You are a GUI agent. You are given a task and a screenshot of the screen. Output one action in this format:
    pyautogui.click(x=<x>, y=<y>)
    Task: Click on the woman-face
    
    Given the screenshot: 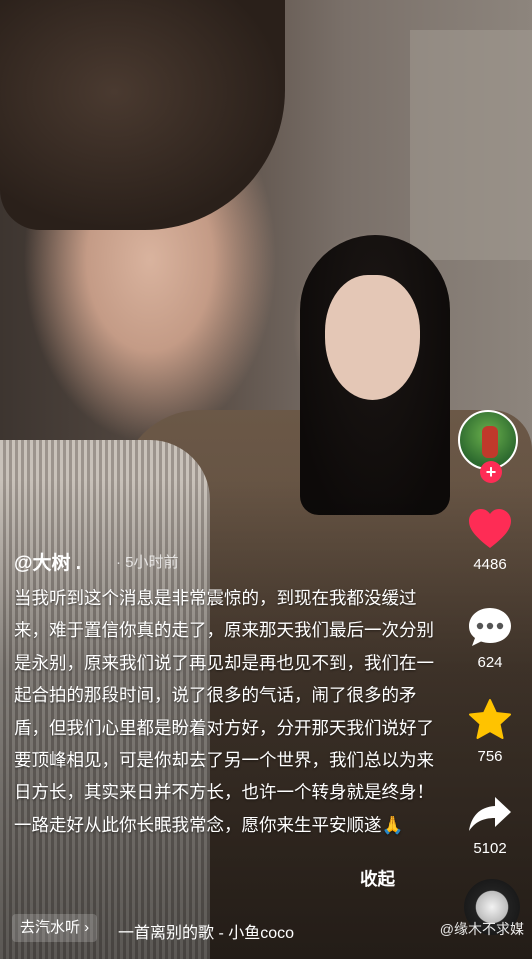 What is the action you would take?
    pyautogui.click(x=372, y=337)
    